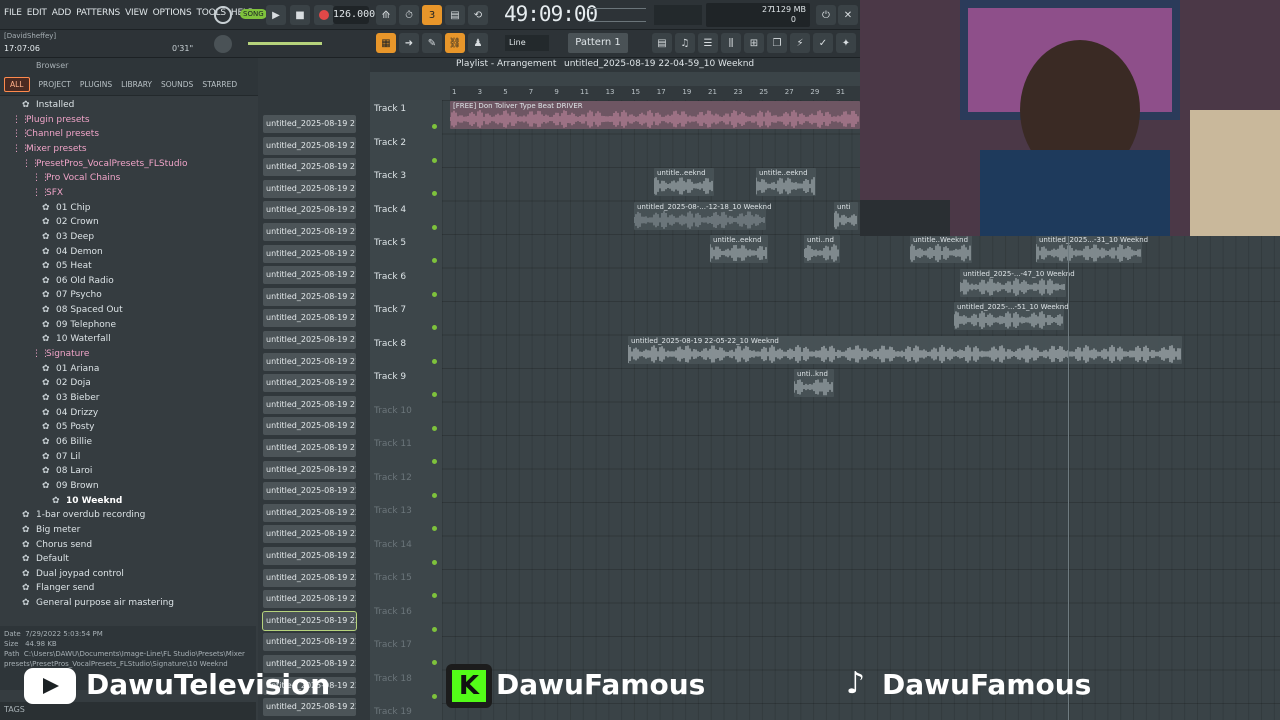 The width and height of the screenshot is (1280, 720). I want to click on browser-tree-item: ✿ 06 Old Radio, so click(78, 283).